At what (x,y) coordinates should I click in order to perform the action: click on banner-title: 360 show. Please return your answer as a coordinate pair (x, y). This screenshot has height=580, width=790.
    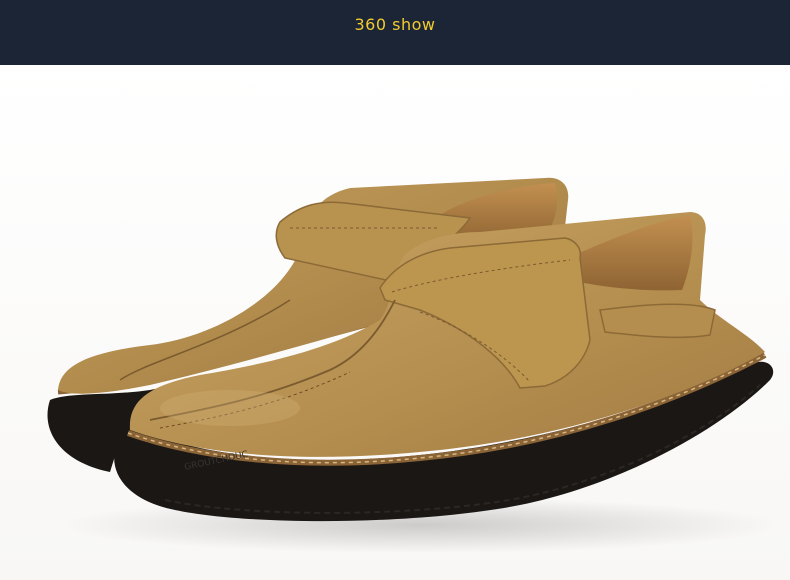
    Looking at the image, I should click on (395, 24).